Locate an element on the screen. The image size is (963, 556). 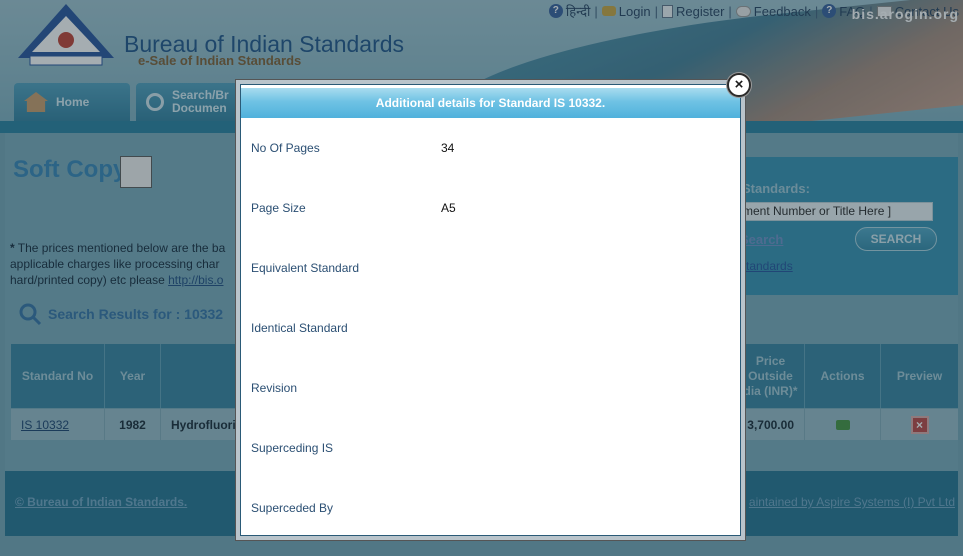
detail-row-pages: No Of Pages 34 is located at coordinates (490, 148).